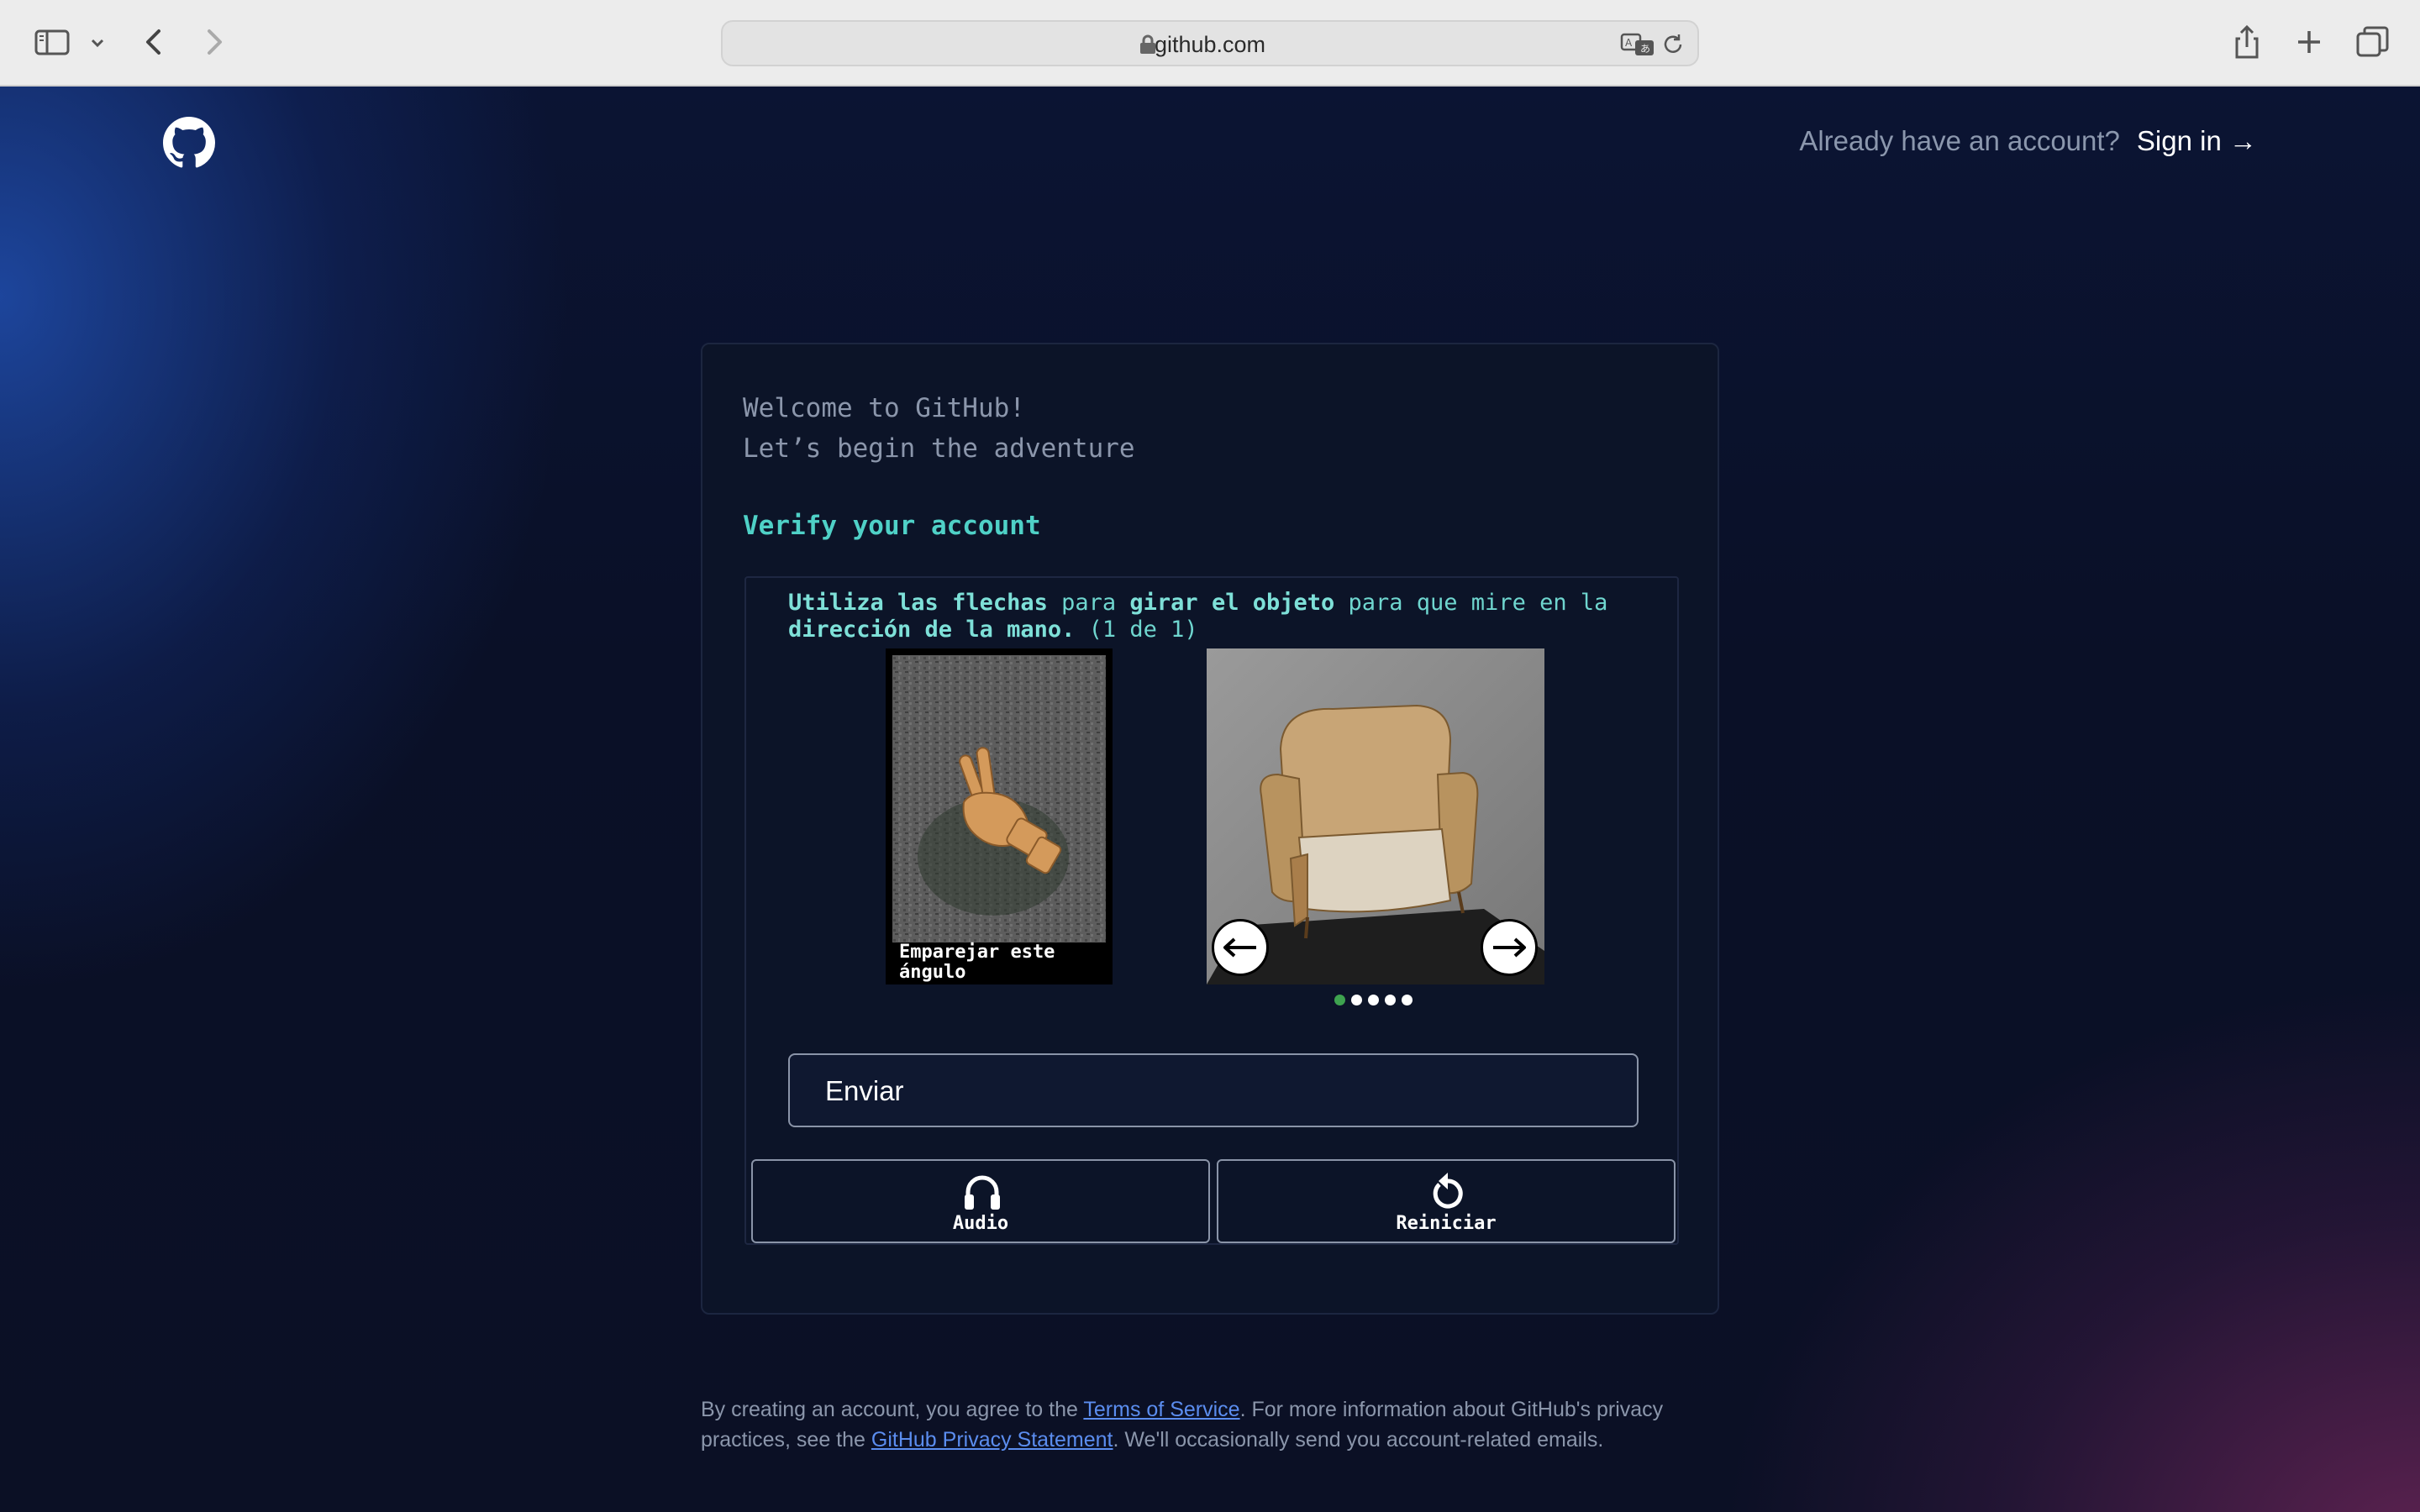  I want to click on instr-part-3: girar el objeto, so click(1232, 603).